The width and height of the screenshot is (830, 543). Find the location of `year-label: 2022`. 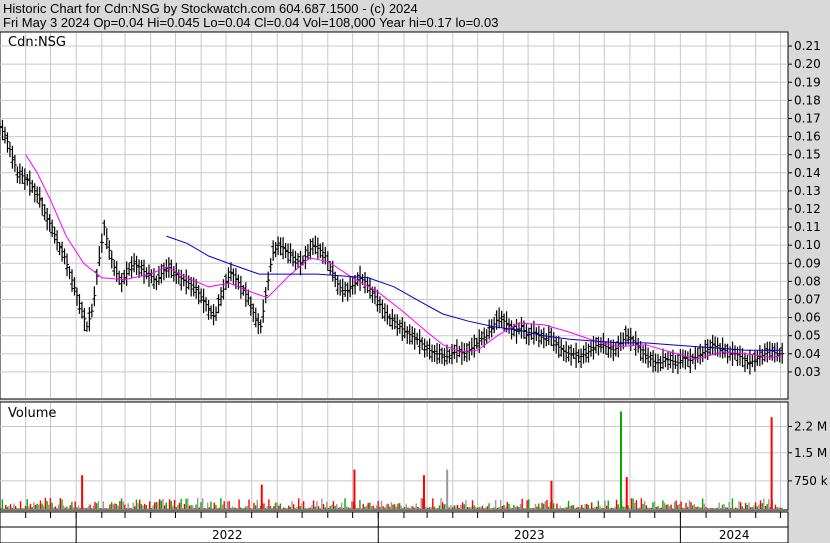

year-label: 2022 is located at coordinates (227, 535).